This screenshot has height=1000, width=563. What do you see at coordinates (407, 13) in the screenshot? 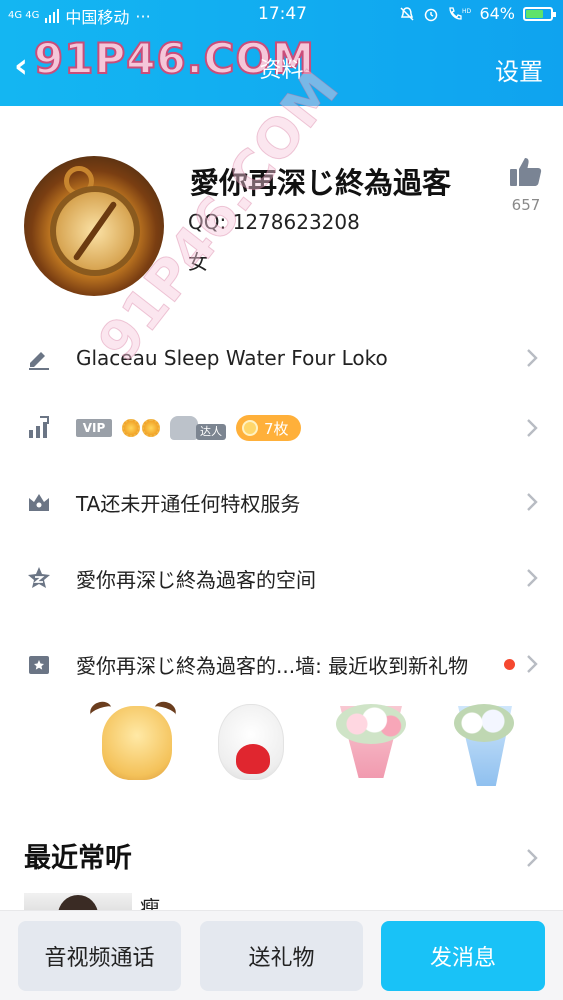
I see `bell-muted-icon` at bounding box center [407, 13].